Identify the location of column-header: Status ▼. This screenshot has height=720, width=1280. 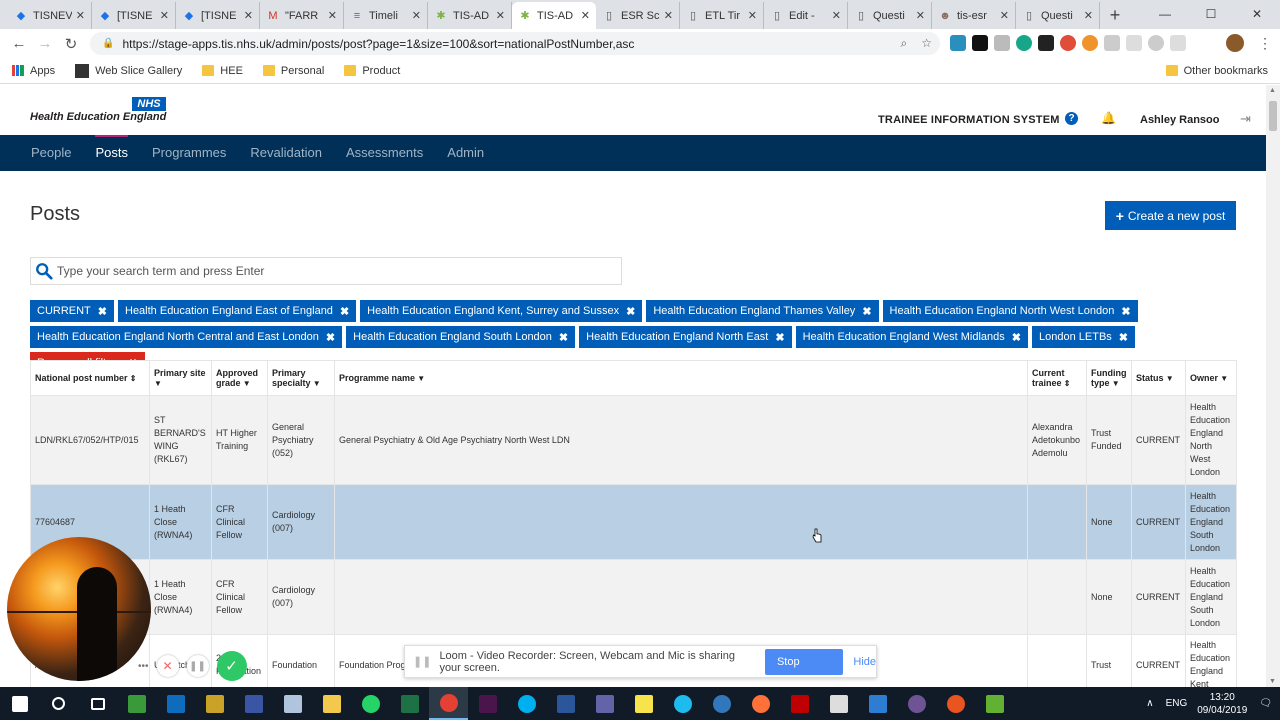
(1158, 378).